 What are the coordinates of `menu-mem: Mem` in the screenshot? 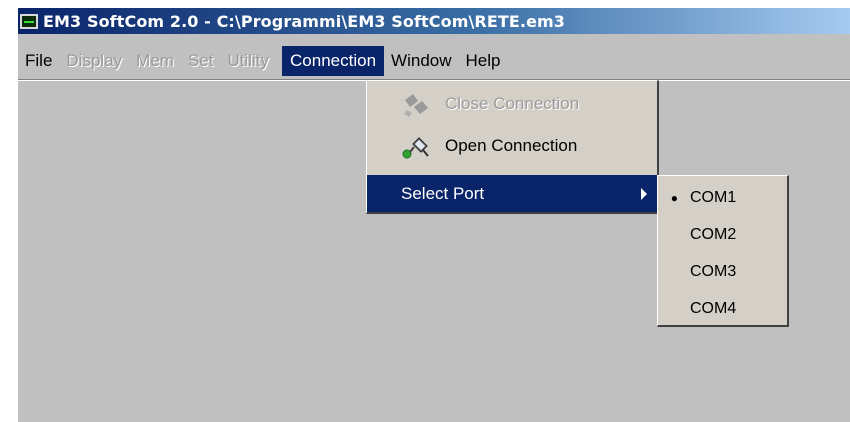 It's located at (155, 60).